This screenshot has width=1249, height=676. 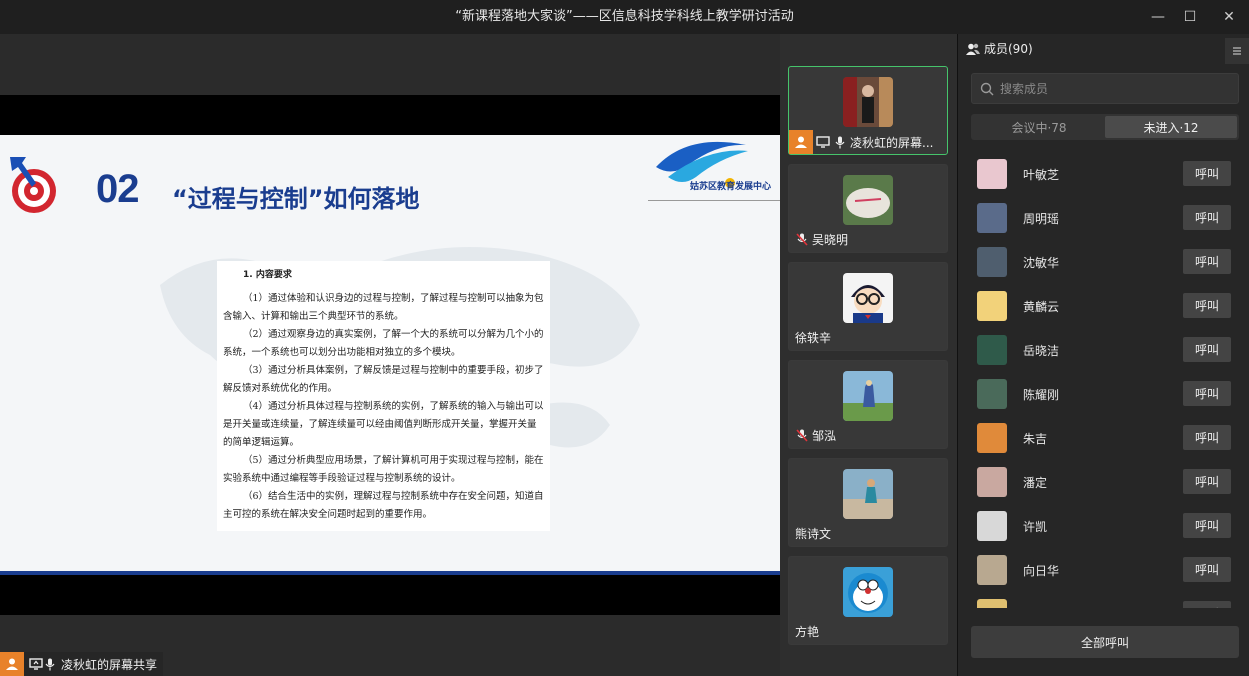 I want to click on member-name: 许凯, so click(x=1035, y=526).